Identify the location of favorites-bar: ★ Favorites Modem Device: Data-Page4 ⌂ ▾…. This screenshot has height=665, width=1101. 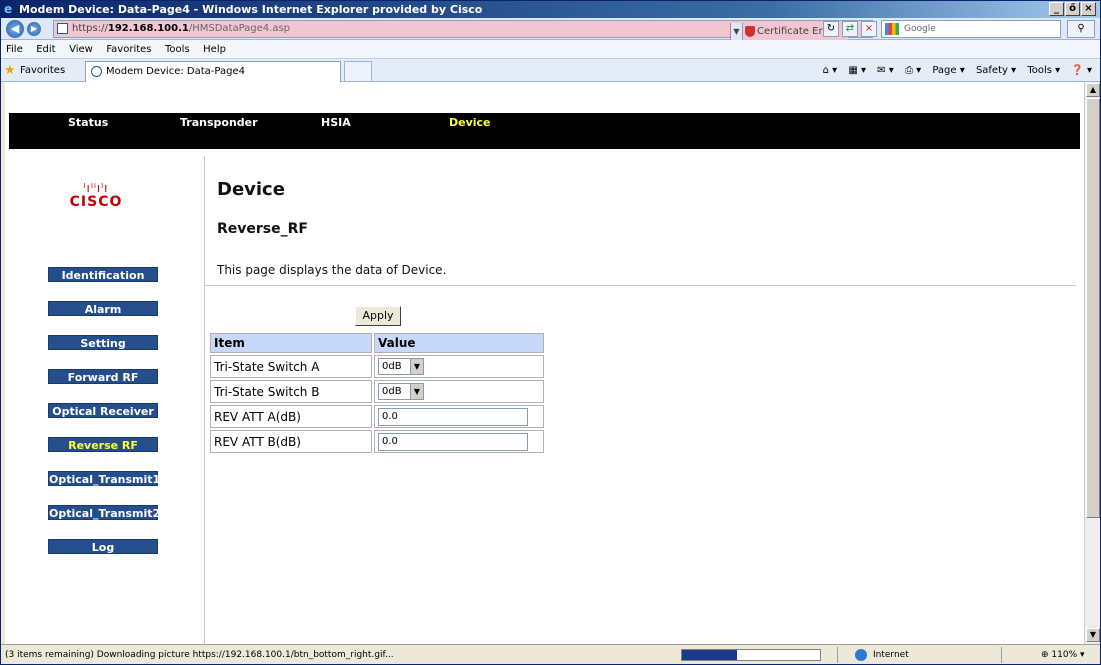
(550, 70).